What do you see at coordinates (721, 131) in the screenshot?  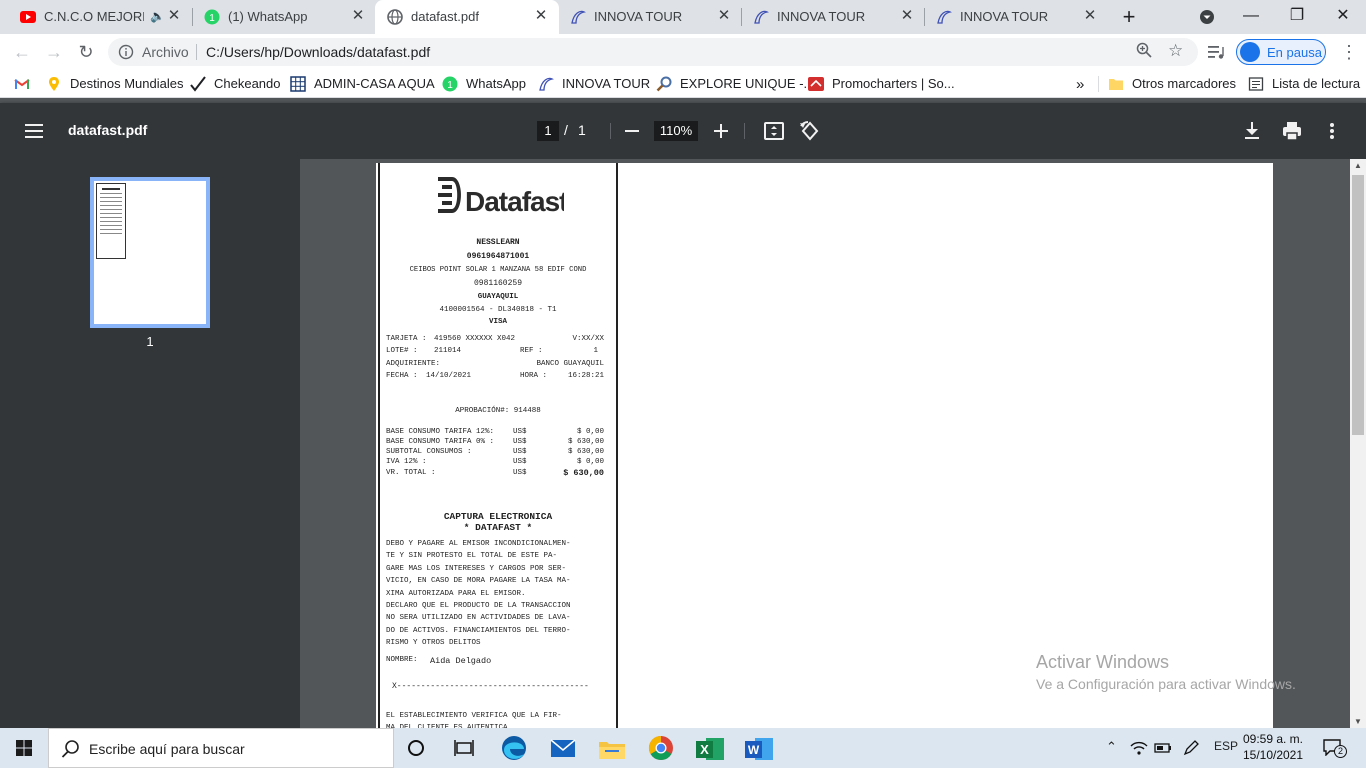 I see `zoom-in-icon` at bounding box center [721, 131].